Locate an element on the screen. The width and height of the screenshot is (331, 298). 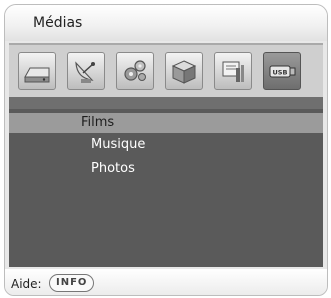
package-icon is located at coordinates (184, 71).